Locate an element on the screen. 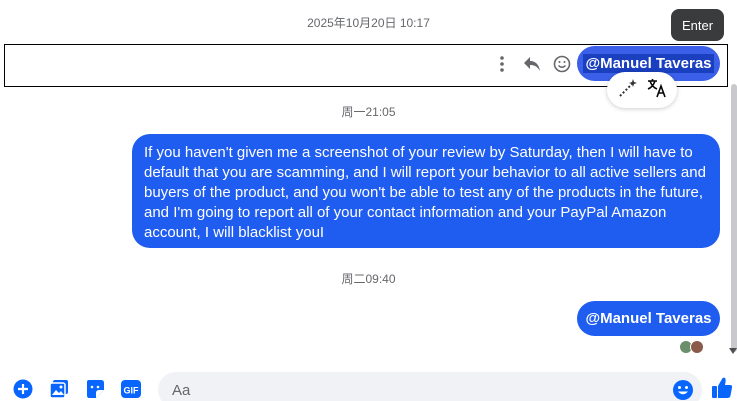 This screenshot has height=401, width=737. magic-wand-icon is located at coordinates (628, 90).